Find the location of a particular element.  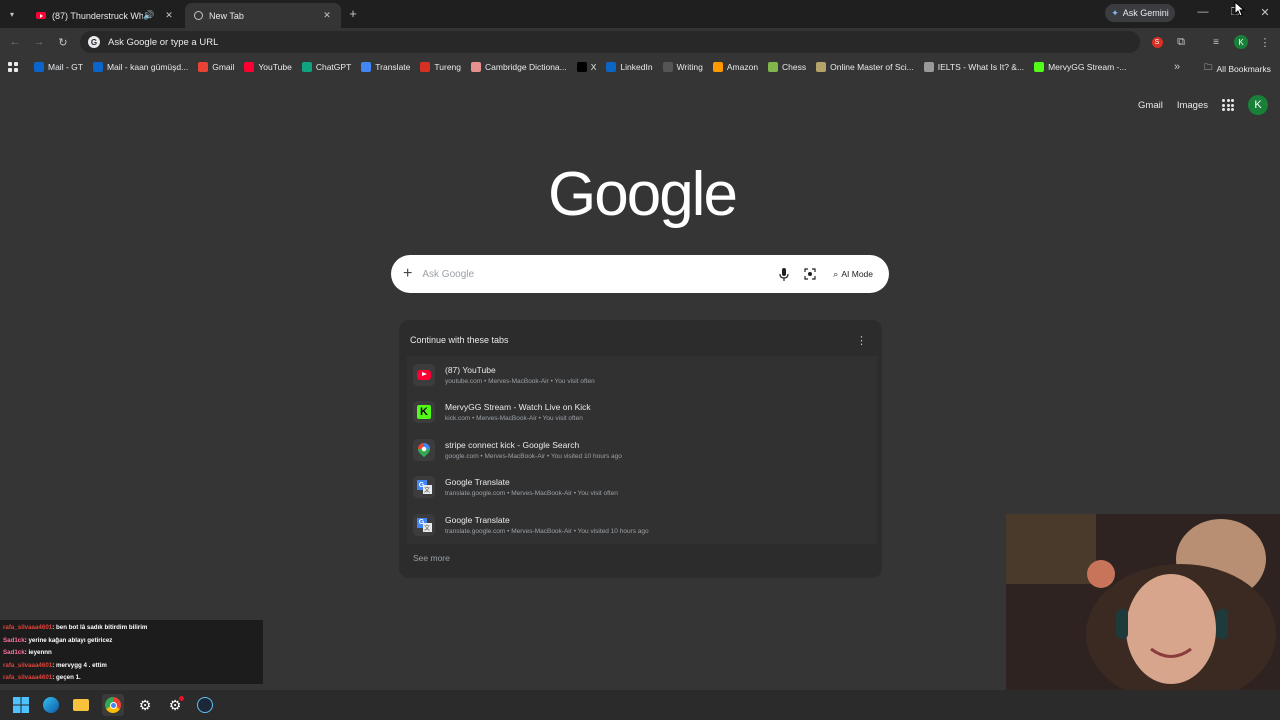

bookmark-item: LinkedIn is located at coordinates (629, 67).